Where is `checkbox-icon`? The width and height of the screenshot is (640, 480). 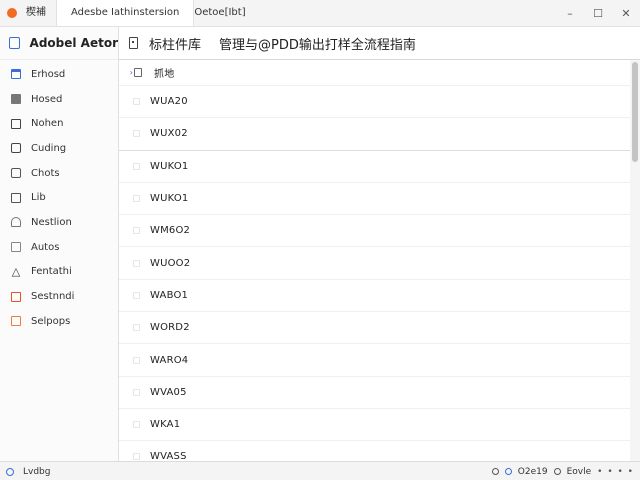
checkbox-icon is located at coordinates (14, 43).